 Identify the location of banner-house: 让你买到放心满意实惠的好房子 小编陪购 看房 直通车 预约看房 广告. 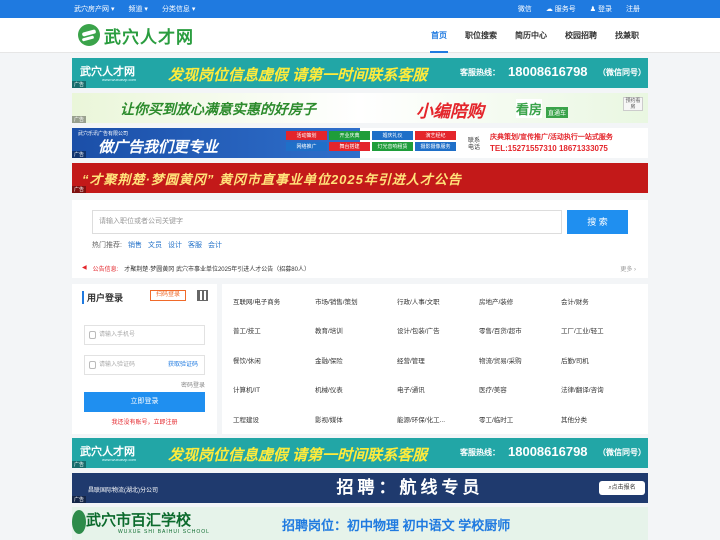
(360, 108).